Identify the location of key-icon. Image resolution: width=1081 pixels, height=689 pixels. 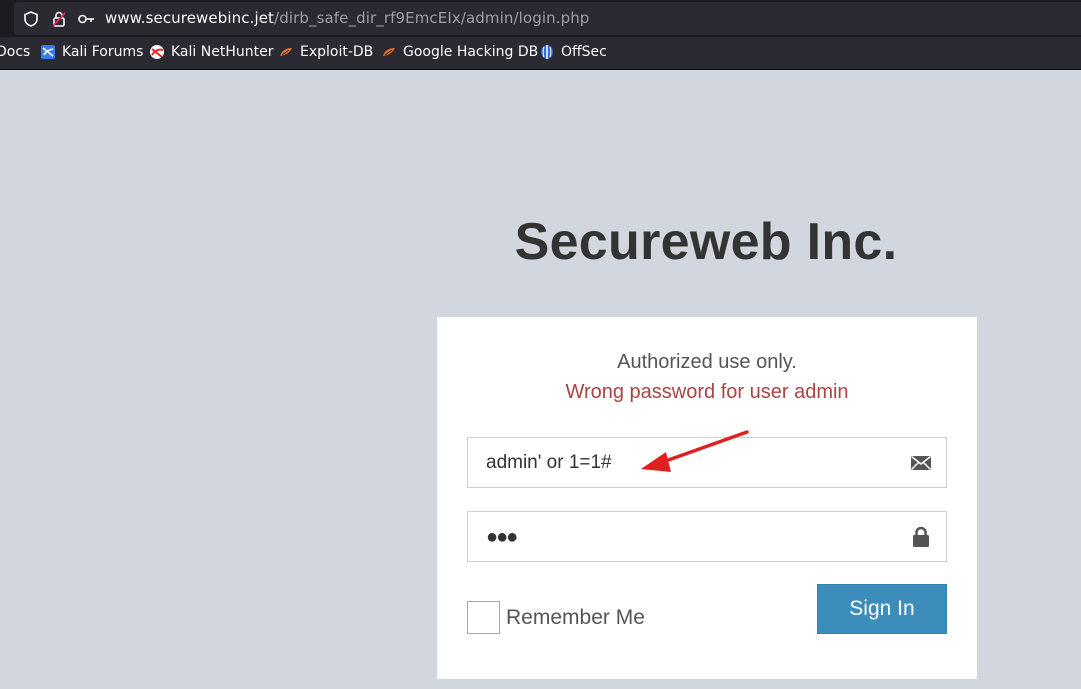
(86, 19).